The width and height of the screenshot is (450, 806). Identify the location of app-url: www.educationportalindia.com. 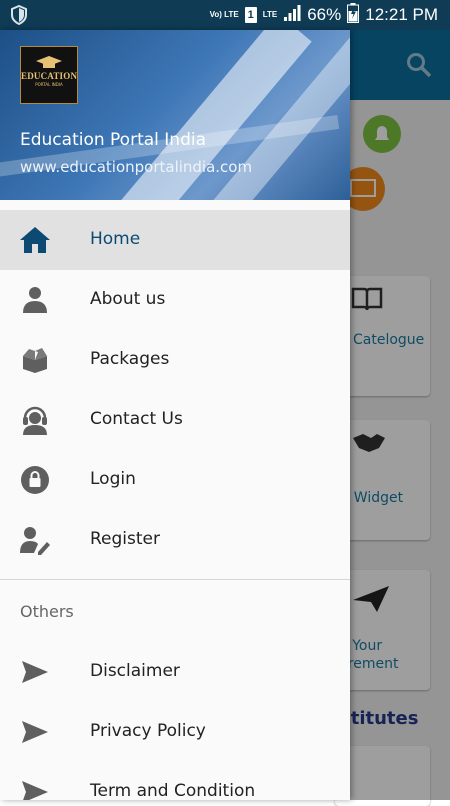
(136, 167).